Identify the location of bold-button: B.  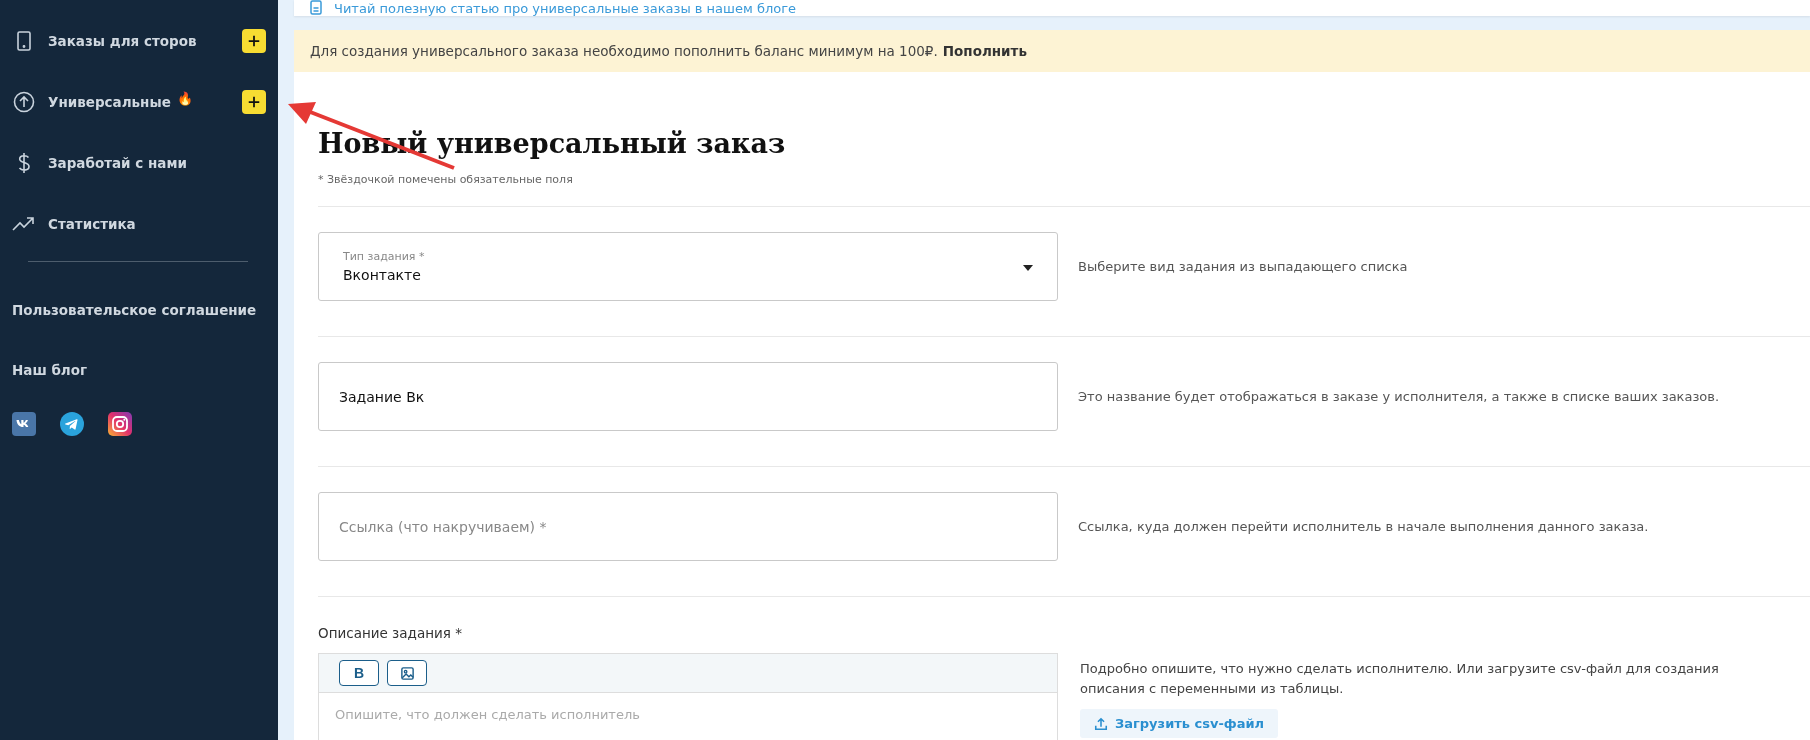
(359, 673).